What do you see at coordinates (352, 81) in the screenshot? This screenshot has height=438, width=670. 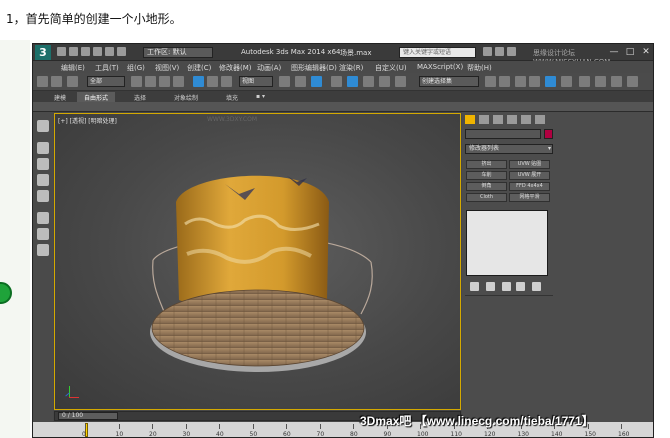 I see `angle-snap-icon` at bounding box center [352, 81].